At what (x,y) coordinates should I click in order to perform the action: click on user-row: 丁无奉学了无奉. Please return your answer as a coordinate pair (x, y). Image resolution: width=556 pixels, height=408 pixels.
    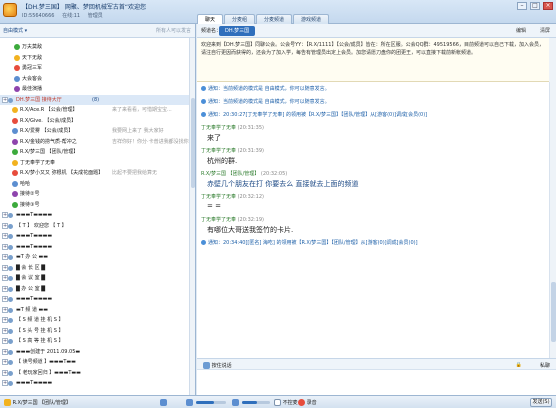
    Looking at the image, I should click on (95, 163).